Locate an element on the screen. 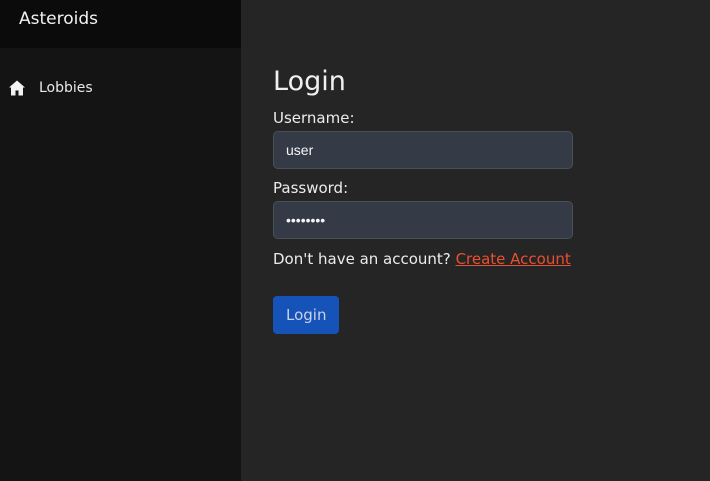 The image size is (710, 481). sidebar-item-lobbies: Lobbies is located at coordinates (120, 88).